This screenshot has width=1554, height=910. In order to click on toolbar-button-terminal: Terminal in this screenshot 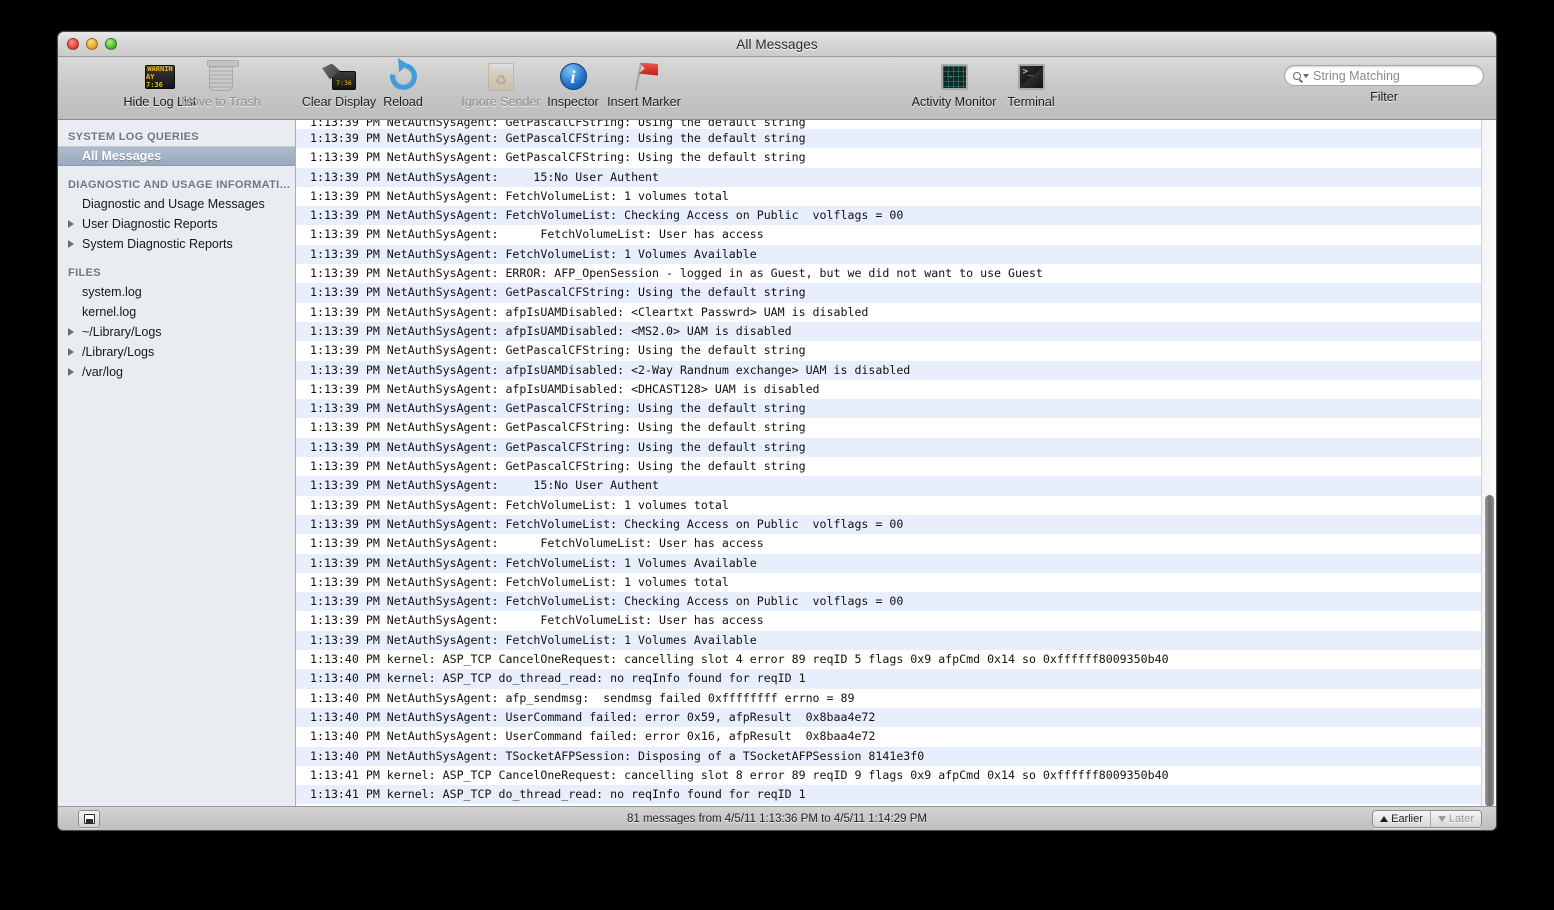, I will do `click(1031, 84)`.